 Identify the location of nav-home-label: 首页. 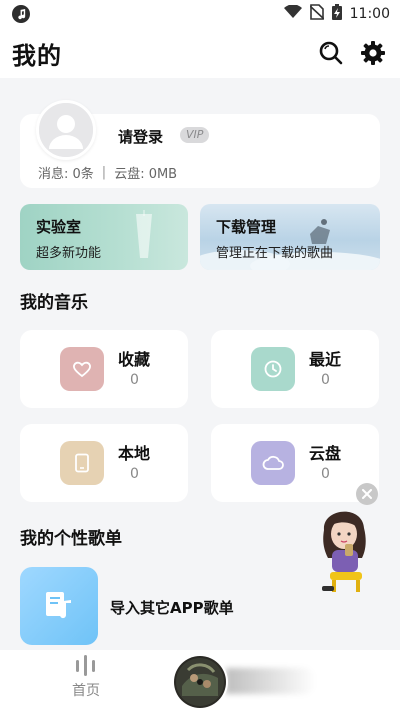
(86, 691).